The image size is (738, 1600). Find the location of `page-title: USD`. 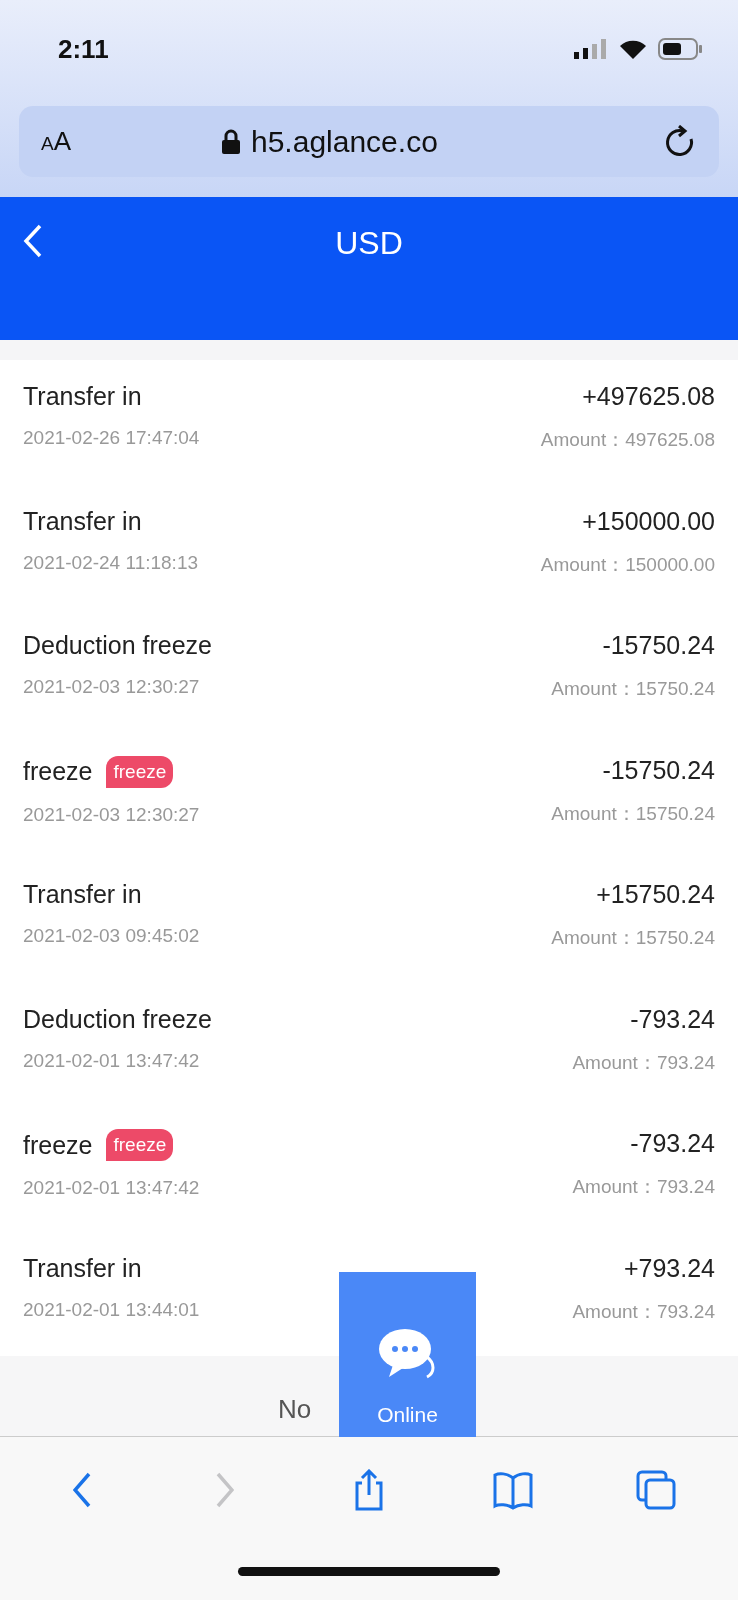

page-title: USD is located at coordinates (369, 243).